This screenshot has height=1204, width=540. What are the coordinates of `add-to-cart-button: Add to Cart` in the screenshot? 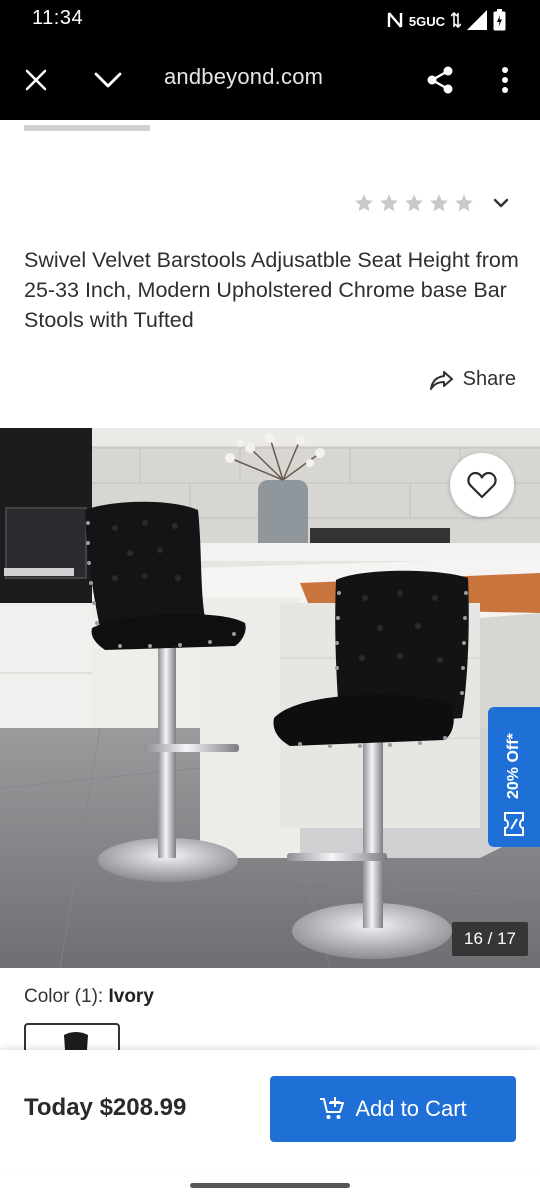 It's located at (393, 1109).